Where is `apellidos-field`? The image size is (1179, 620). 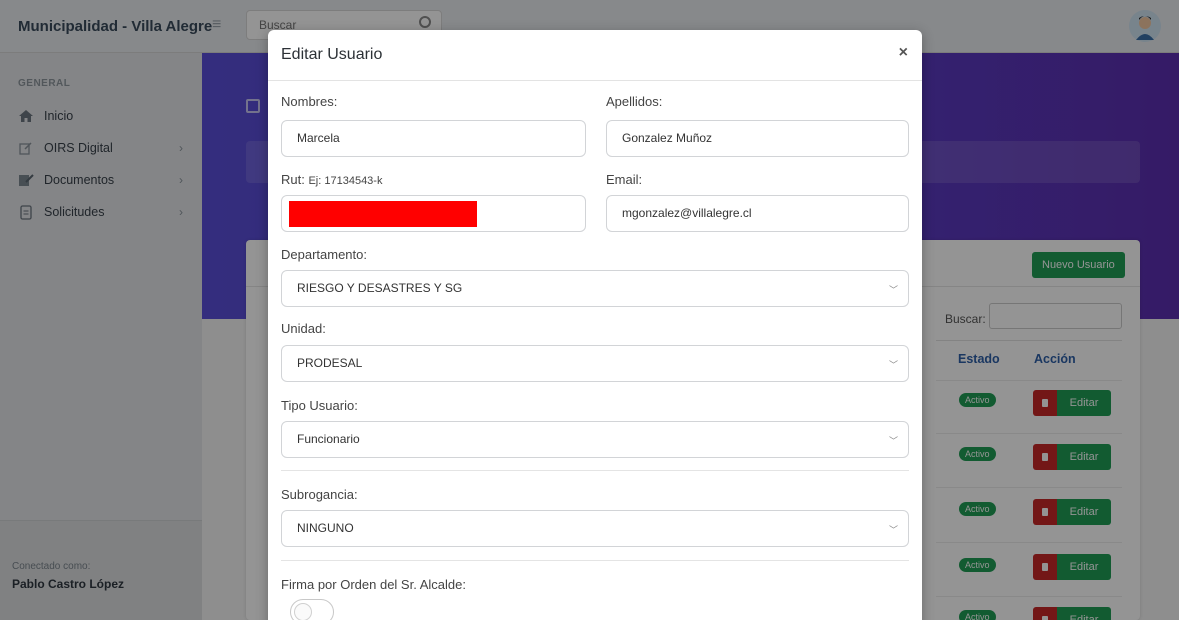 apellidos-field is located at coordinates (757, 138).